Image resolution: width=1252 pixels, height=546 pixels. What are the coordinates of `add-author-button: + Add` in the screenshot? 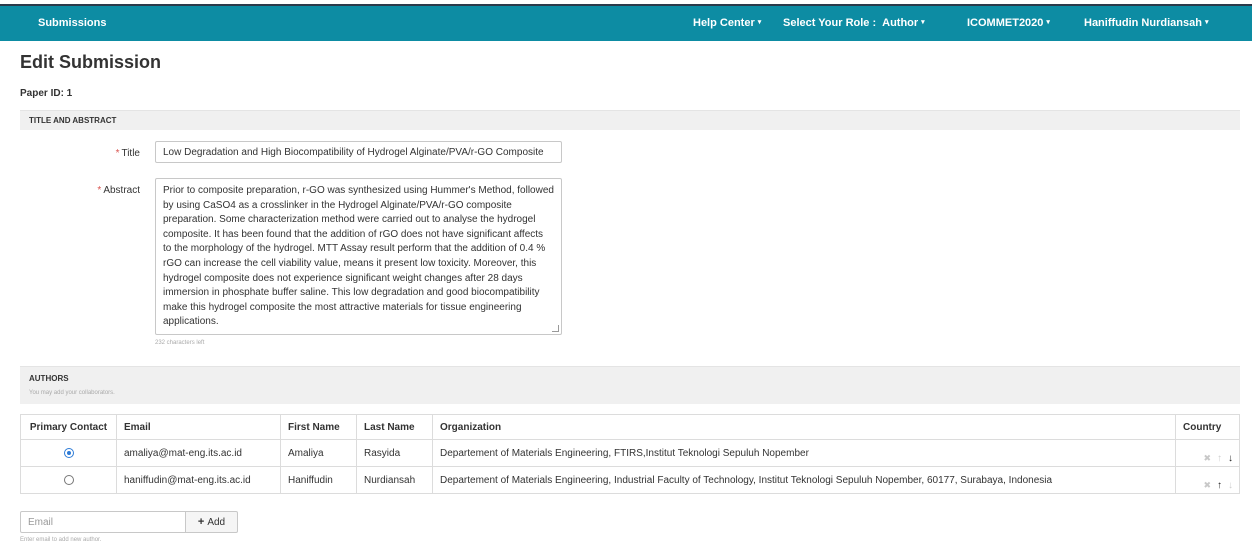 It's located at (212, 522).